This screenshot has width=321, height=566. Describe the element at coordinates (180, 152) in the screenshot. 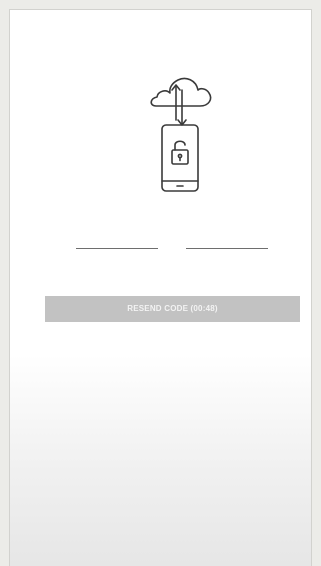

I see `padlock-icon` at that location.